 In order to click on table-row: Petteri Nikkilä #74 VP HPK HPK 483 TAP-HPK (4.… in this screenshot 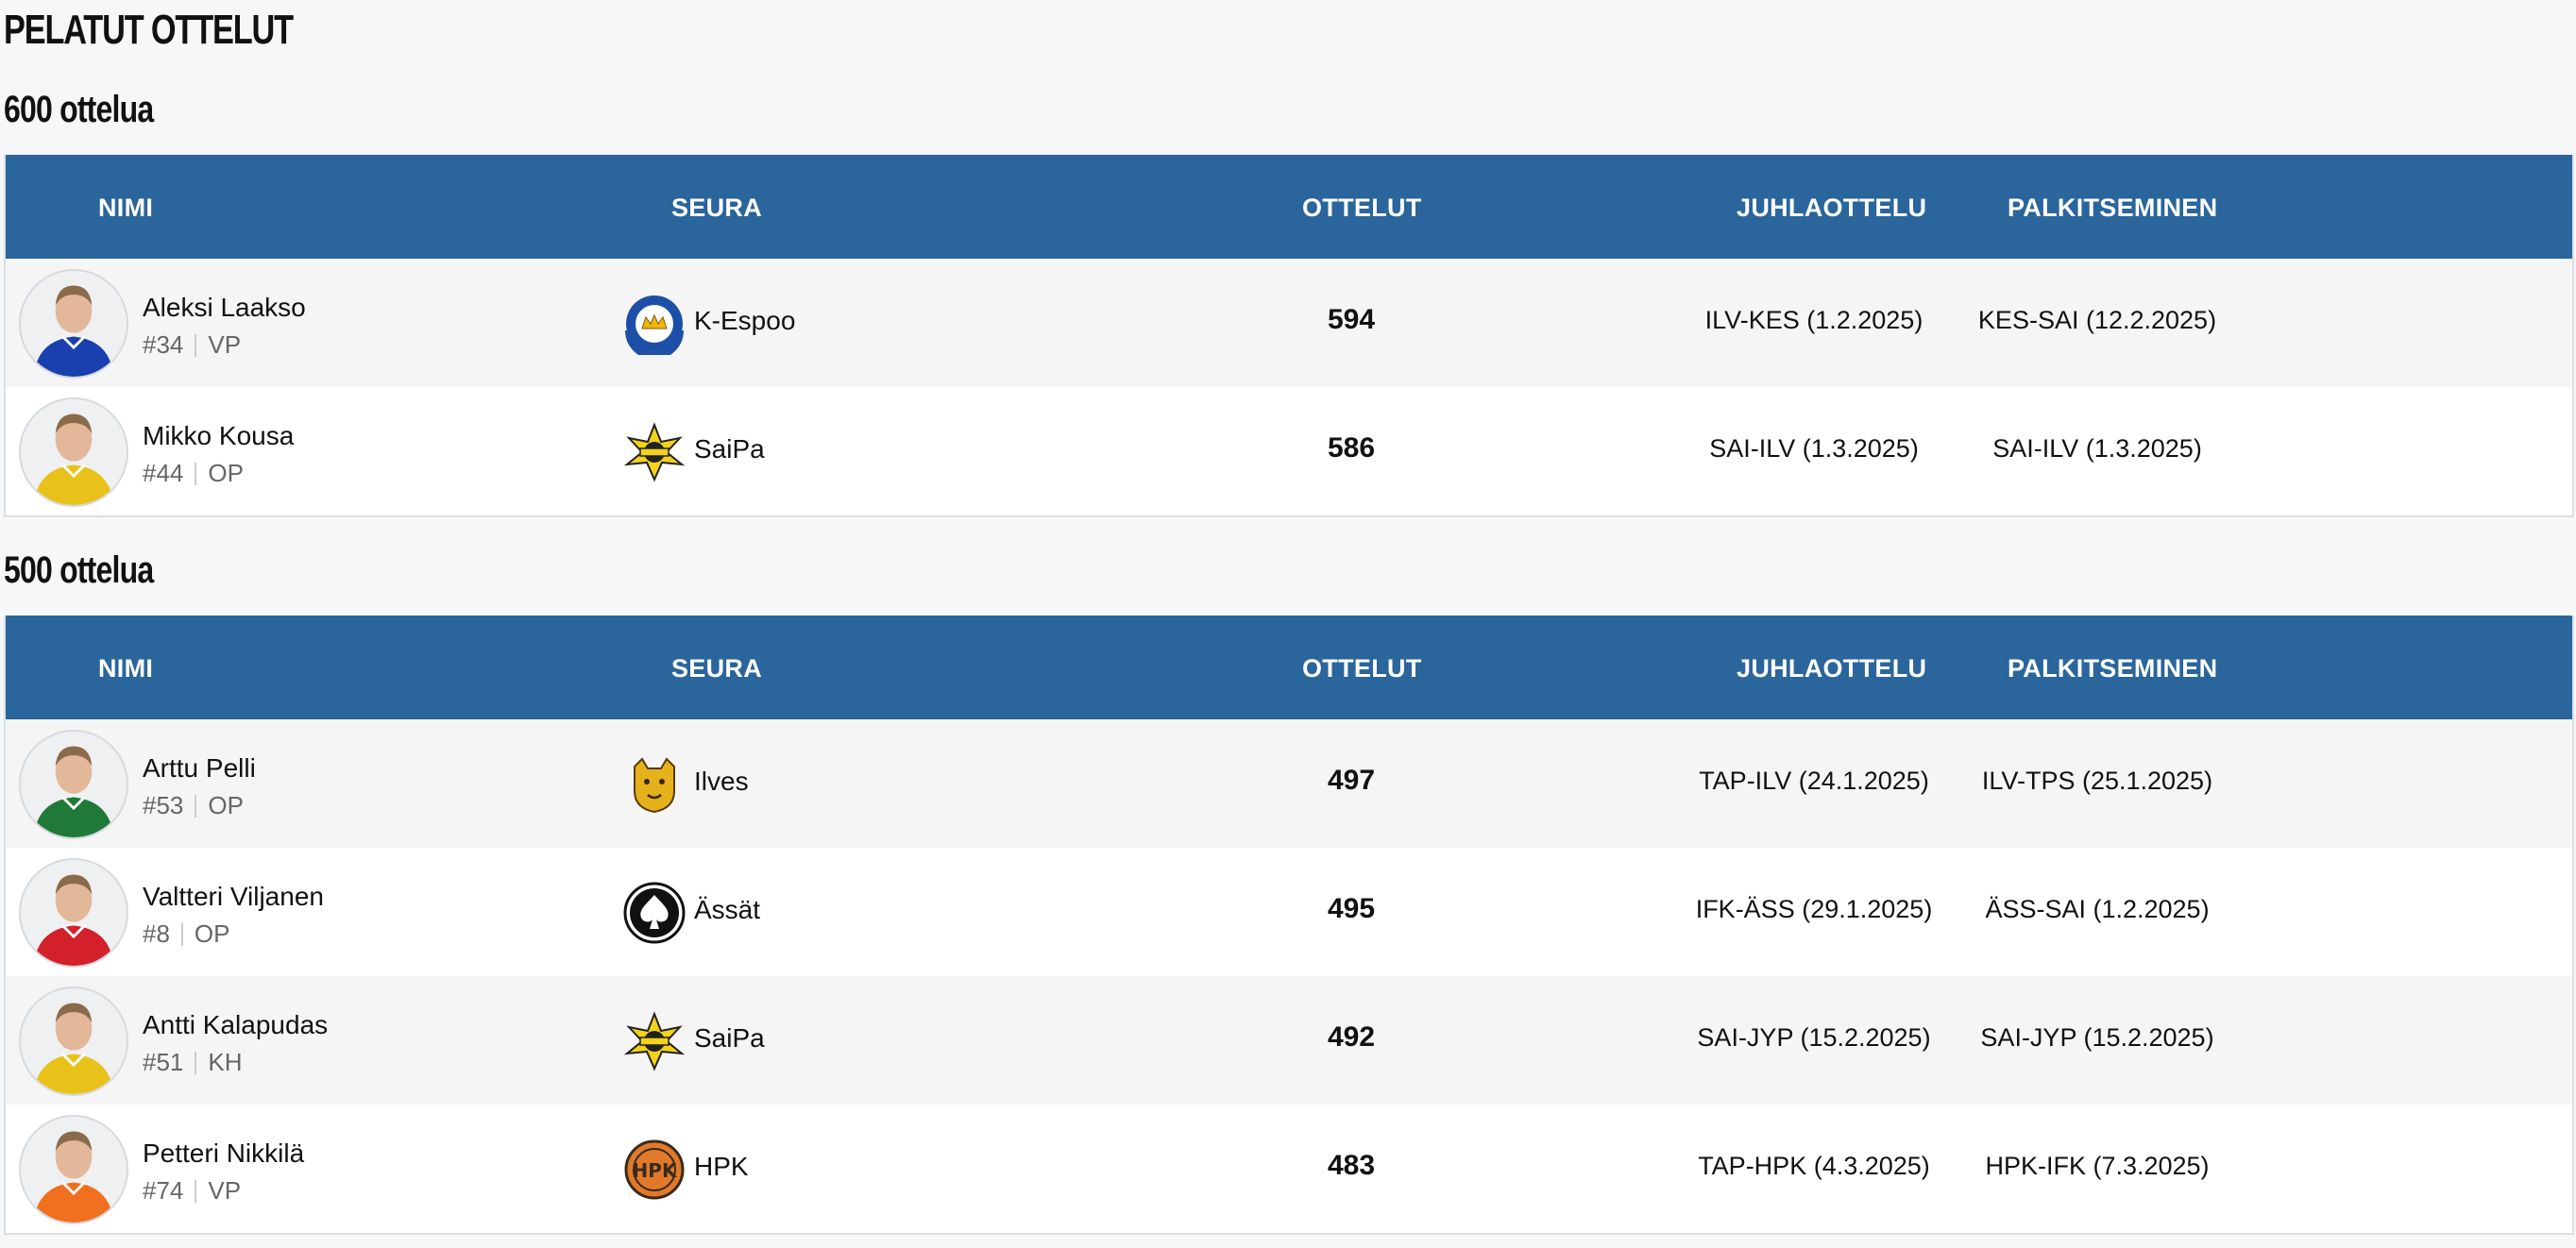, I will do `click(1289, 1169)`.